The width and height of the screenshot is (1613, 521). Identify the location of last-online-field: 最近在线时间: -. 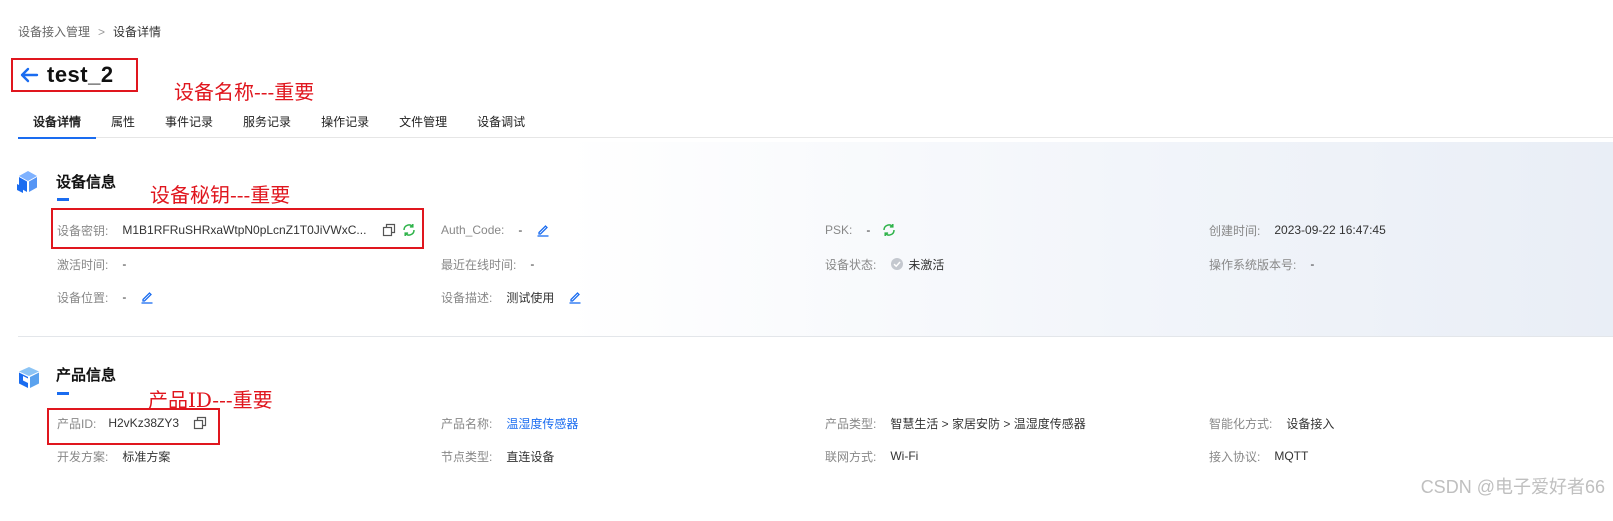
(487, 264).